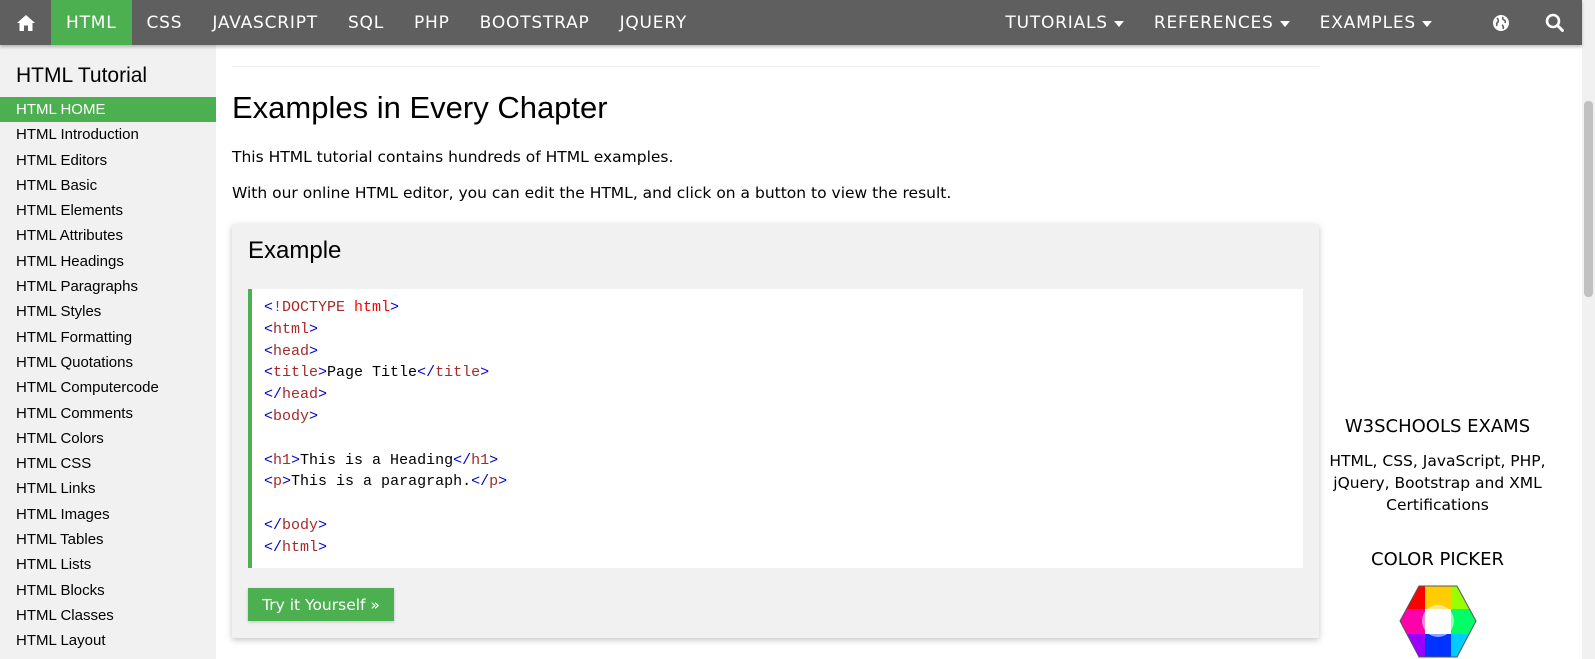 The width and height of the screenshot is (1595, 659). I want to click on code-line: </head>, so click(783, 395).